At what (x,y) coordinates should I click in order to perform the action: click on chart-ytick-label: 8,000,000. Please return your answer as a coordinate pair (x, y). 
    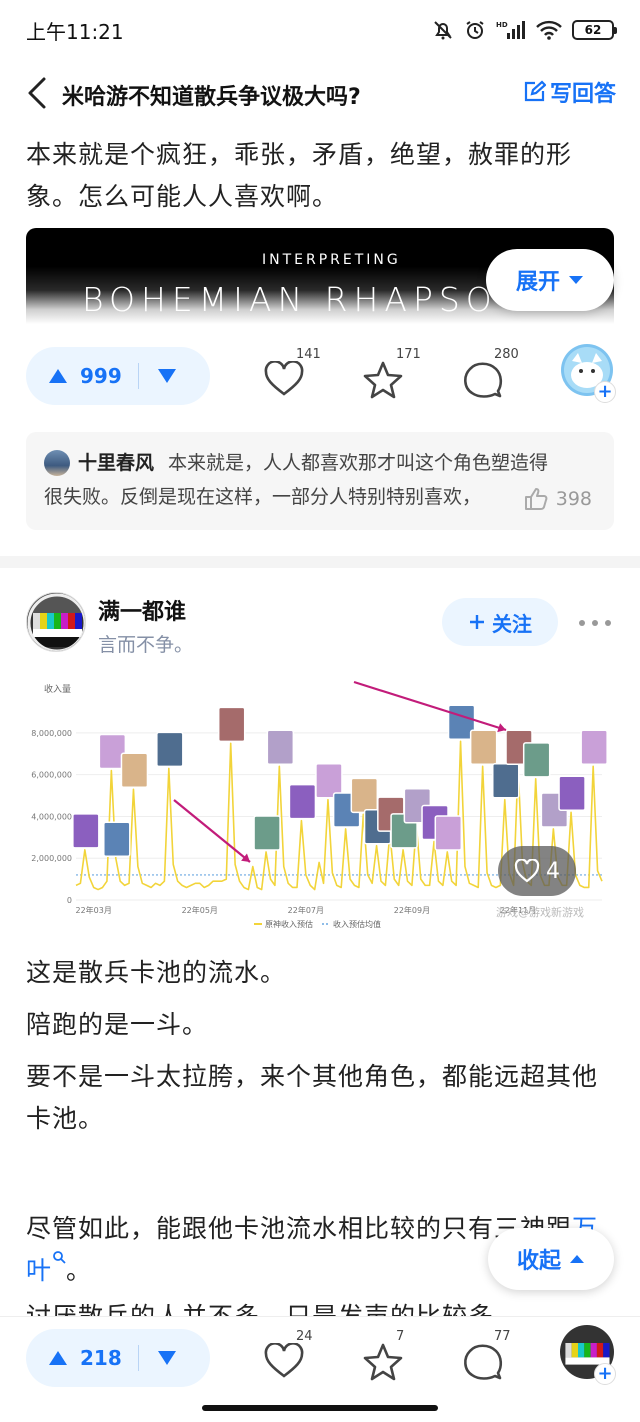
    Looking at the image, I should click on (51, 733).